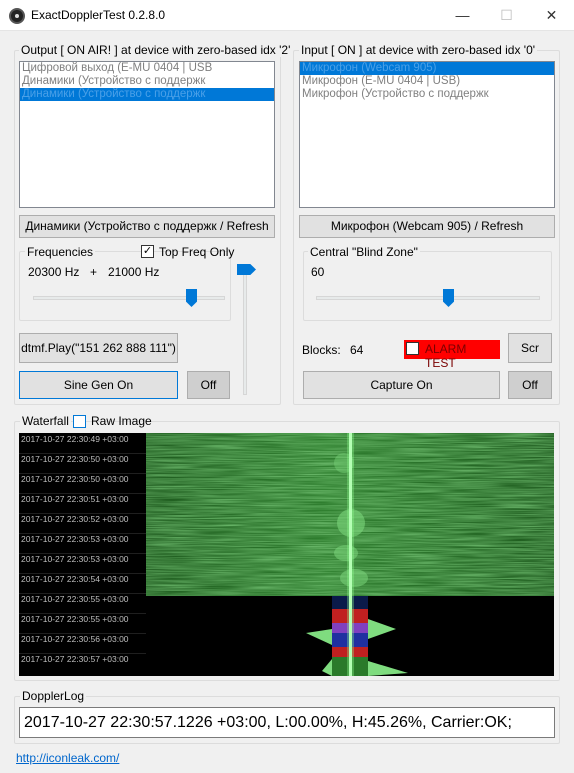 The width and height of the screenshot is (574, 773). What do you see at coordinates (197, 252) in the screenshot?
I see `top-freq-only-label: Top Freq Only` at bounding box center [197, 252].